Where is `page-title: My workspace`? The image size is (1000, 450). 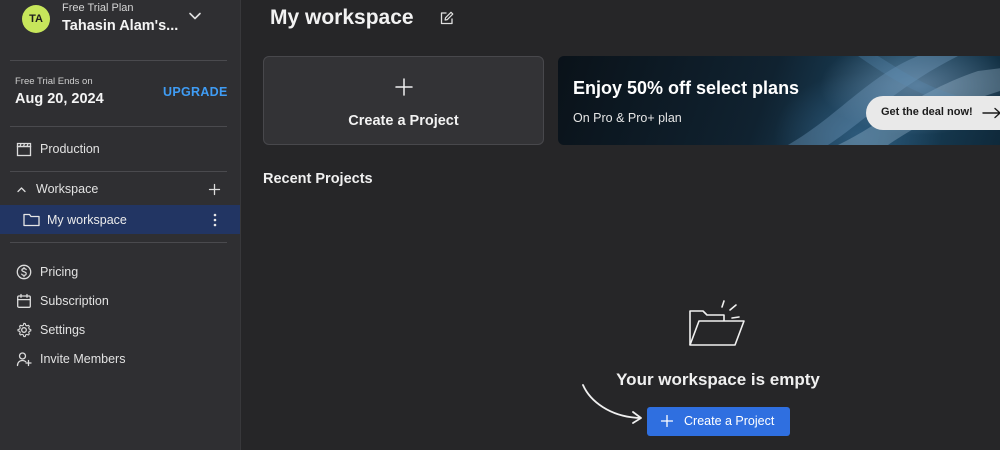
page-title: My workspace is located at coordinates (342, 17).